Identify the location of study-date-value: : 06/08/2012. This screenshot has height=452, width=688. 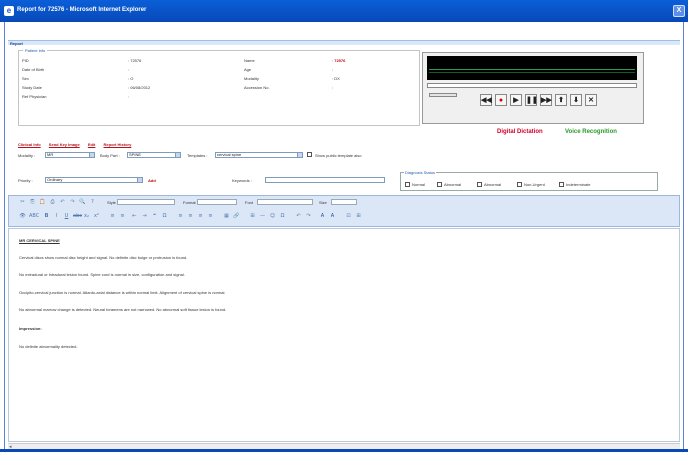
(139, 87).